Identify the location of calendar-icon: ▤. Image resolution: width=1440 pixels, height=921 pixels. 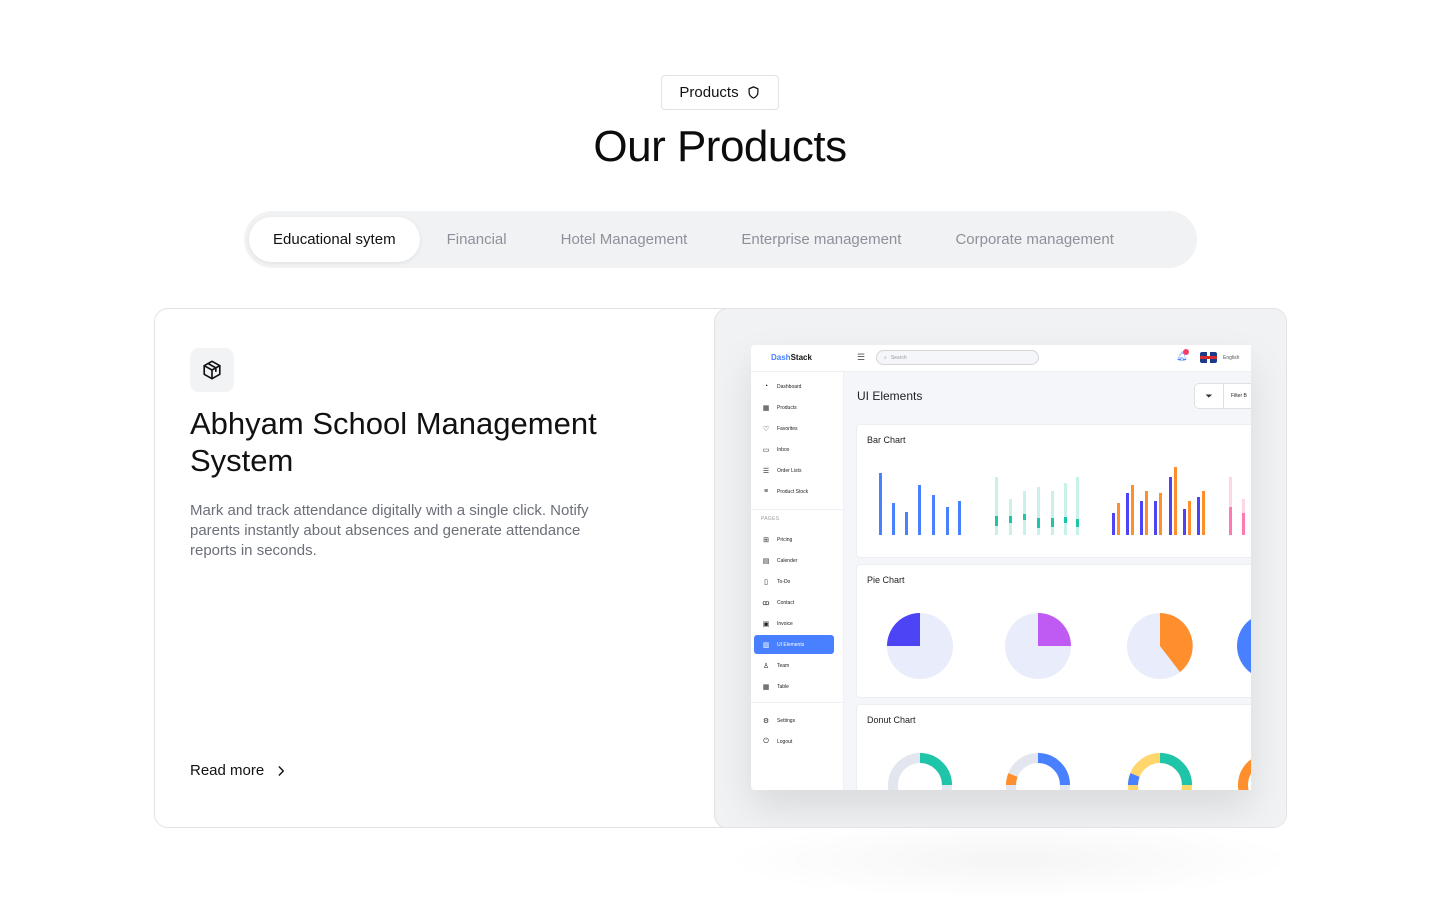
(766, 561).